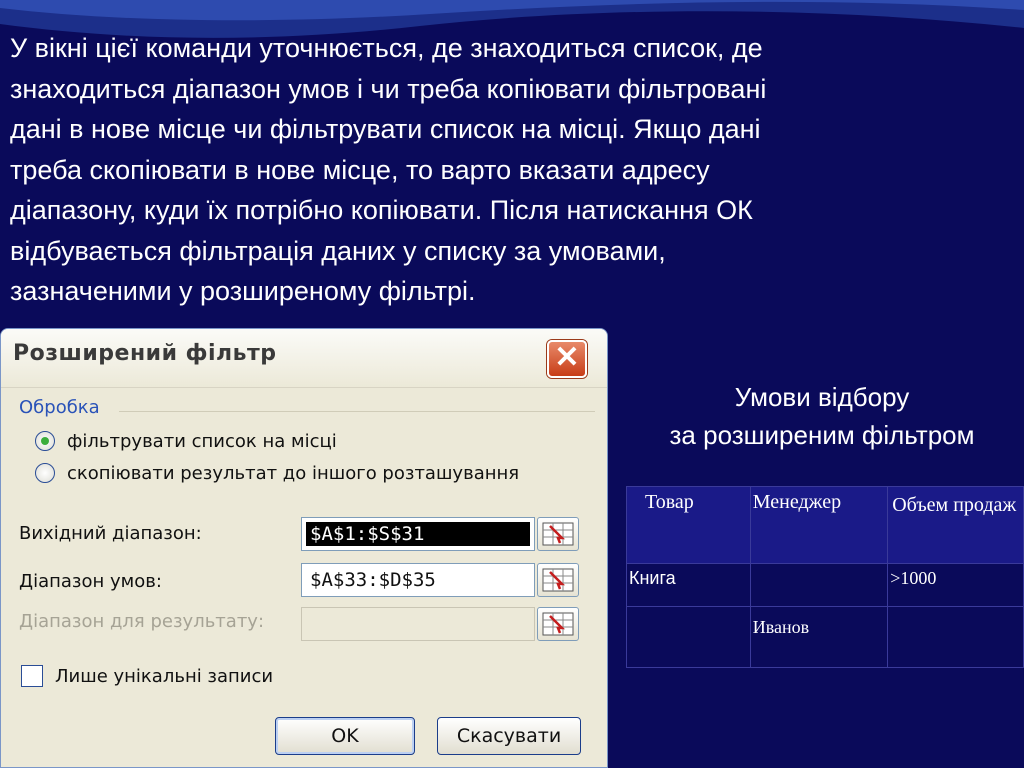 The image size is (1024, 768). I want to click on table-cell: >1000, so click(955, 585).